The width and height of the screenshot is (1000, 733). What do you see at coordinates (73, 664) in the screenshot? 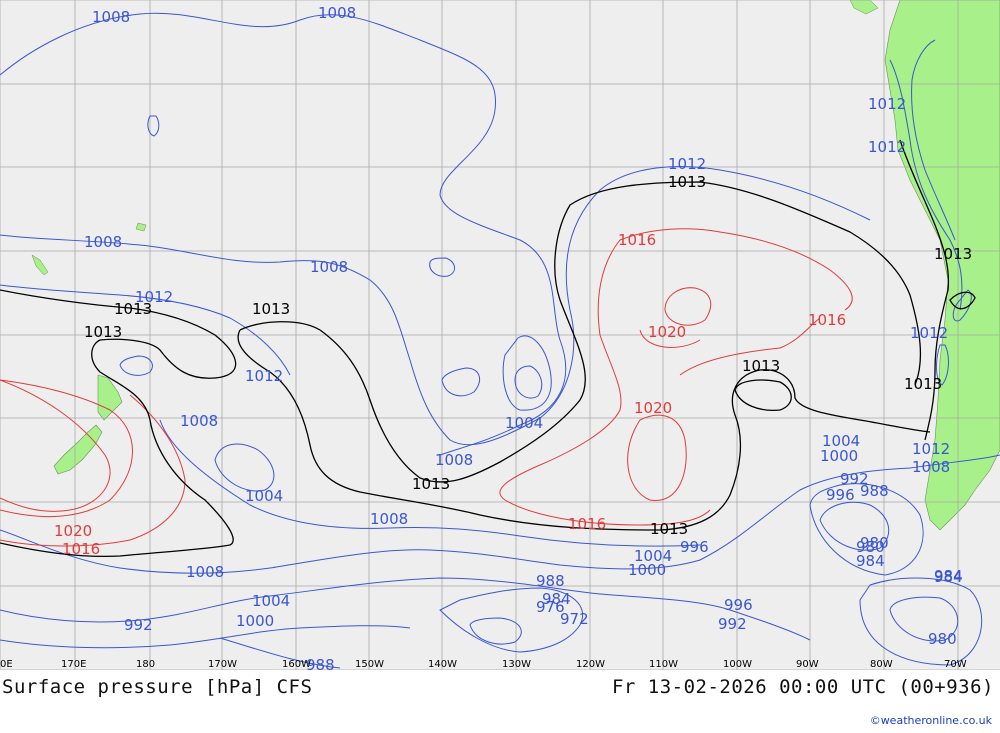
I see `longitude-tick-label: 170E` at bounding box center [73, 664].